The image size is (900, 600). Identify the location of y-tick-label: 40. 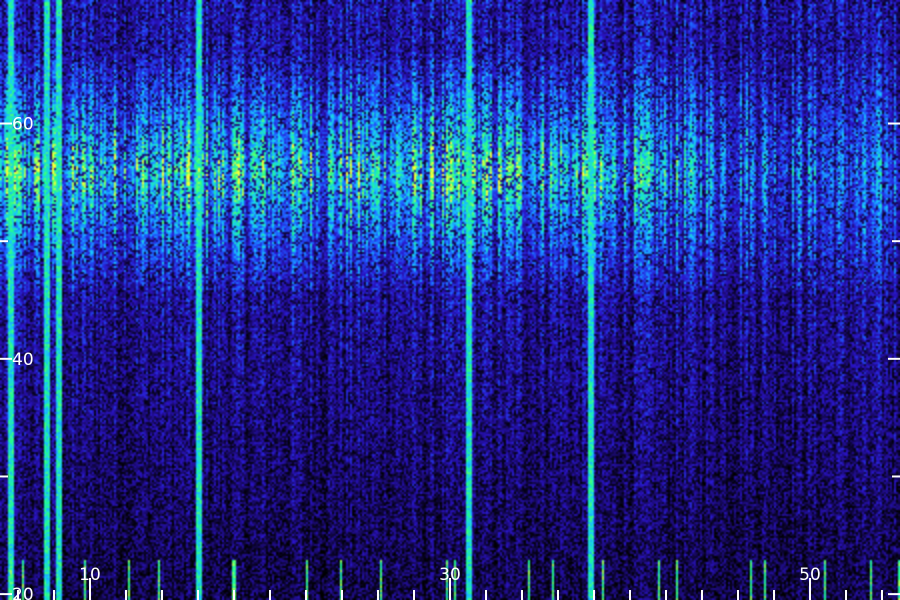
(23, 360).